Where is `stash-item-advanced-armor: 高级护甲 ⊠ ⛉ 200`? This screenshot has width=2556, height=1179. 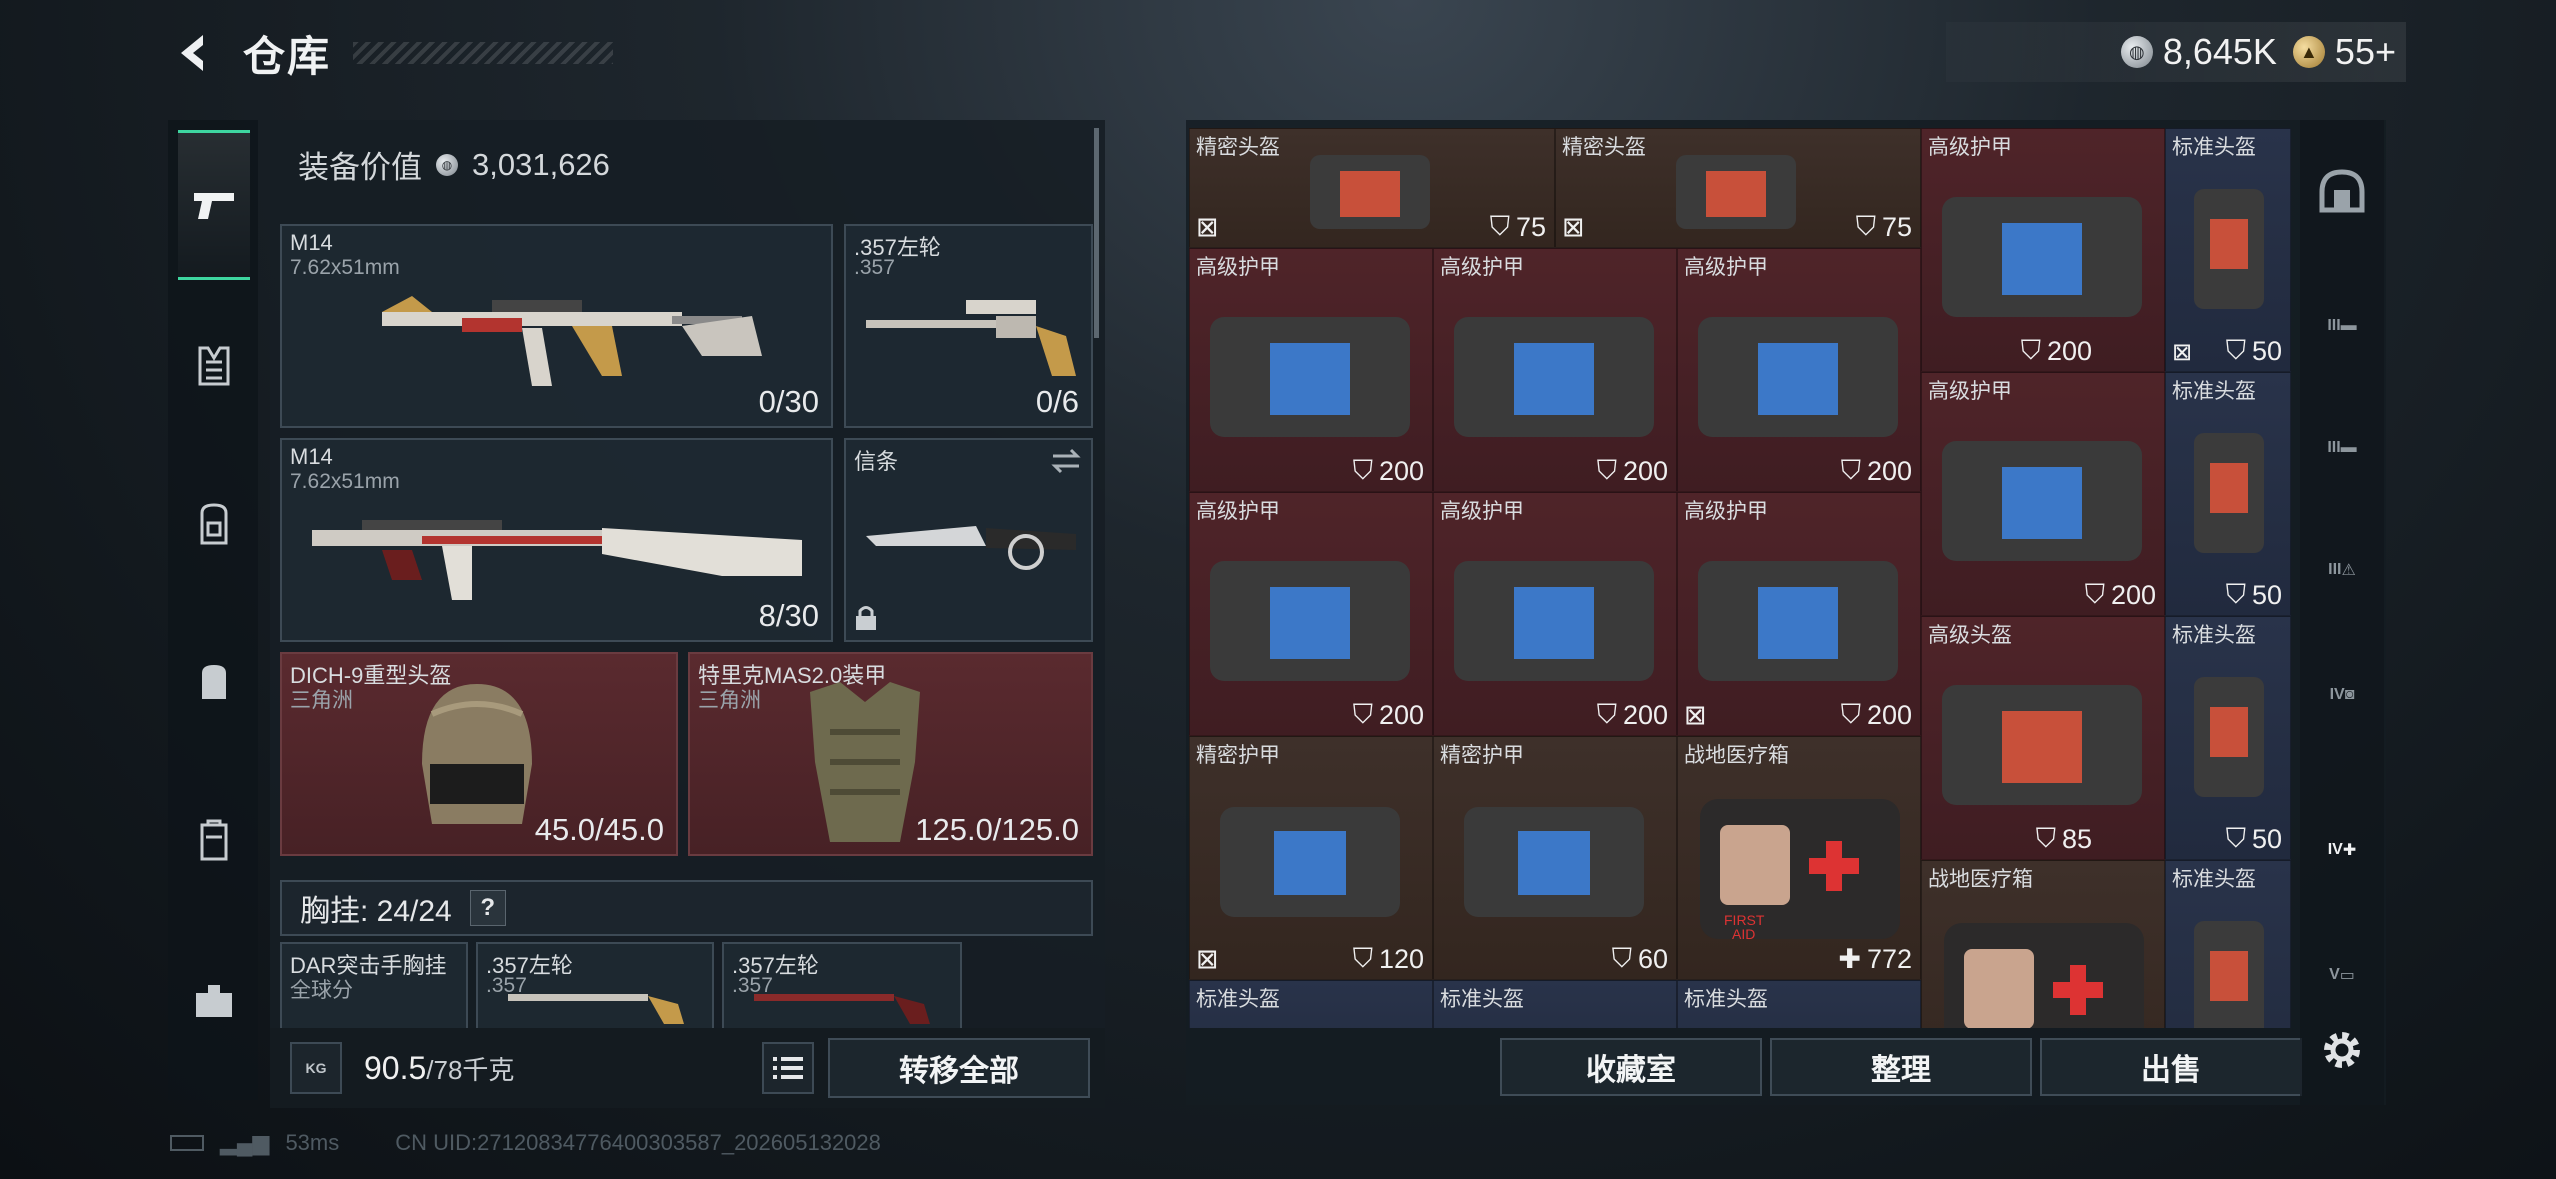 stash-item-advanced-armor: 高级护甲 ⊠ ⛉ 200 is located at coordinates (1799, 614).